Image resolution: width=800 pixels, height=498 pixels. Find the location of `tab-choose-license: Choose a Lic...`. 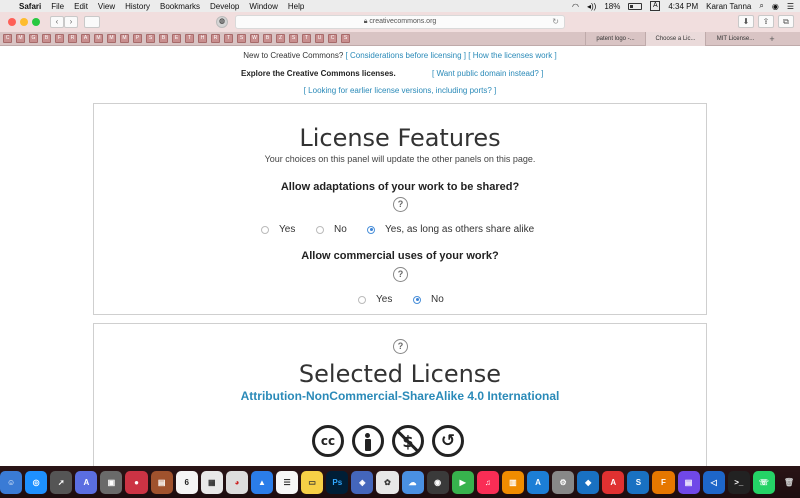

tab-choose-license: Choose a Lic... is located at coordinates (675, 39).